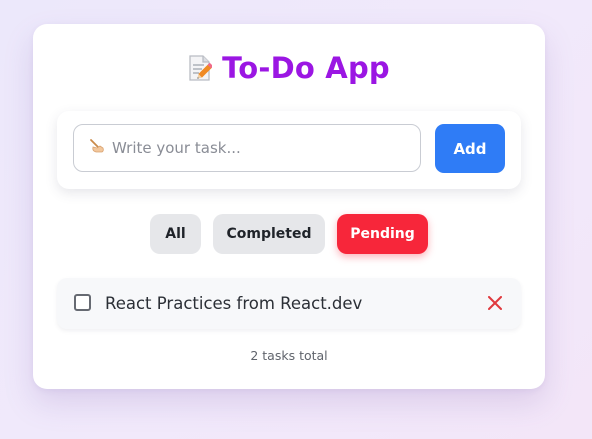 The image size is (592, 439). I want to click on filter-completed-button: Completed, so click(269, 234).